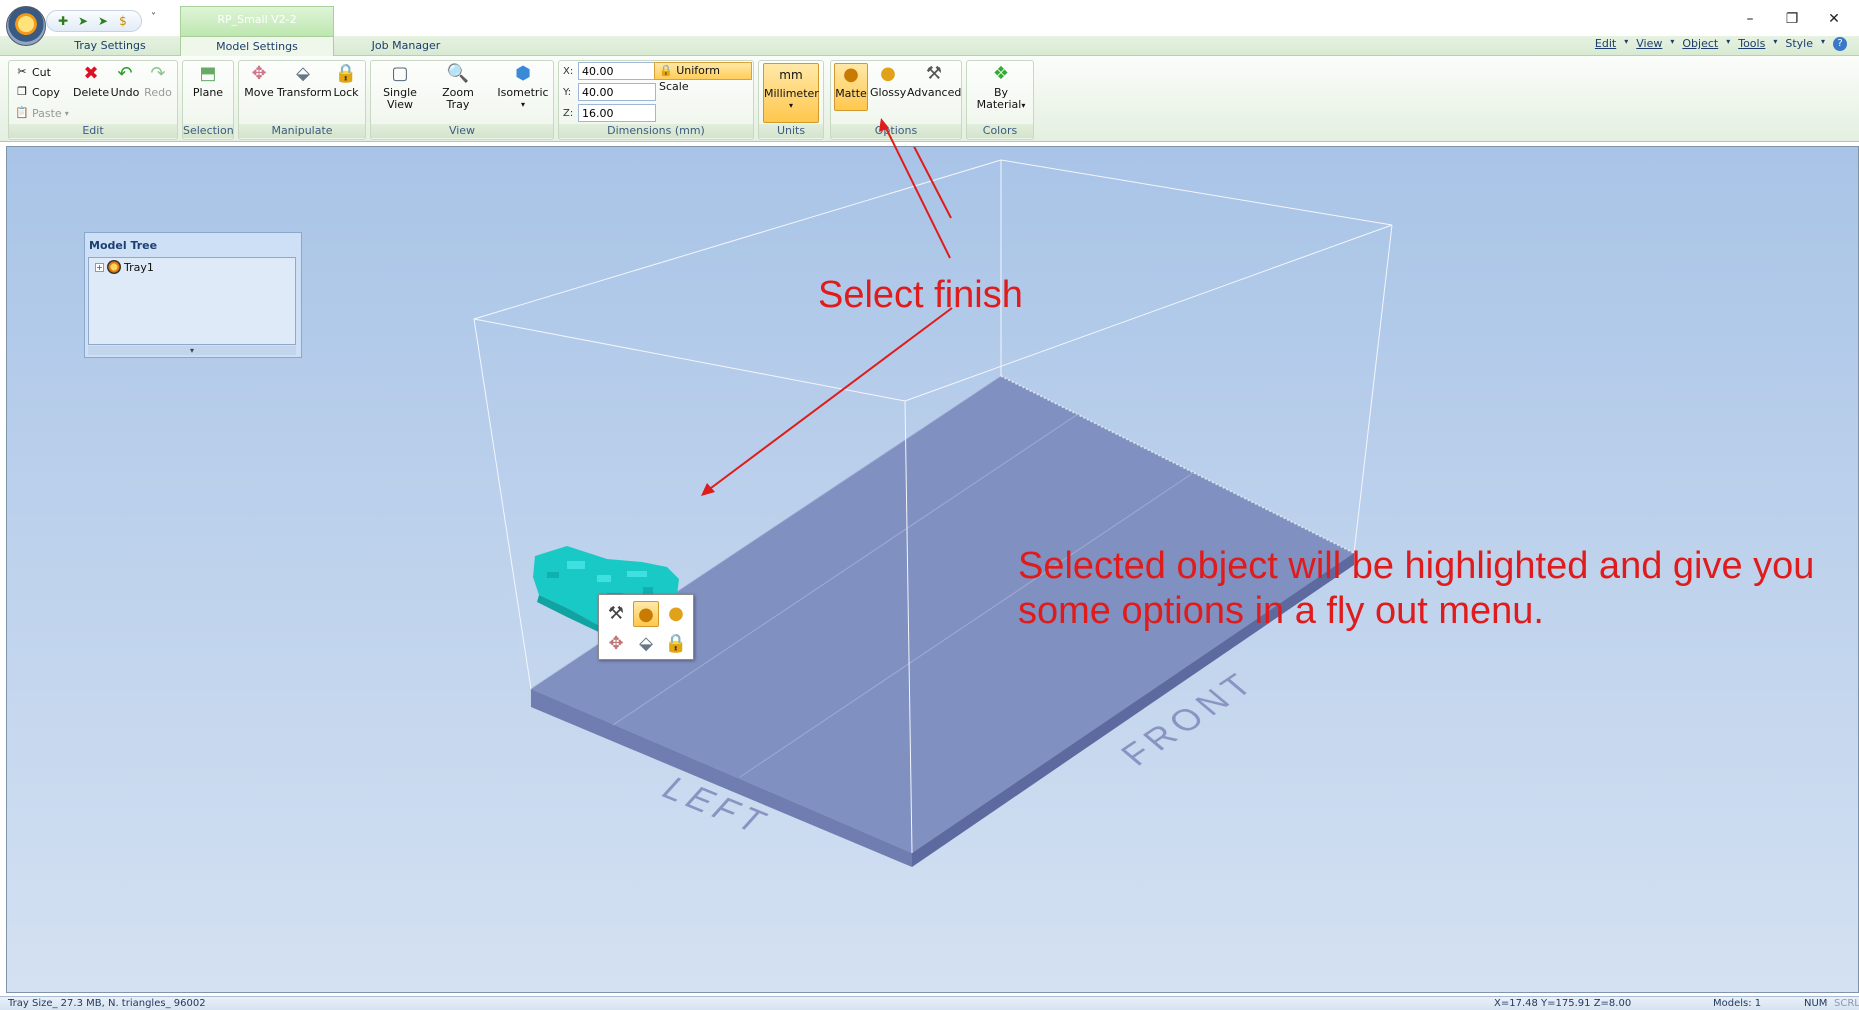 Image resolution: width=1859 pixels, height=1010 pixels. Describe the element at coordinates (208, 73) in the screenshot. I see `plane-icon: ⬒` at that location.